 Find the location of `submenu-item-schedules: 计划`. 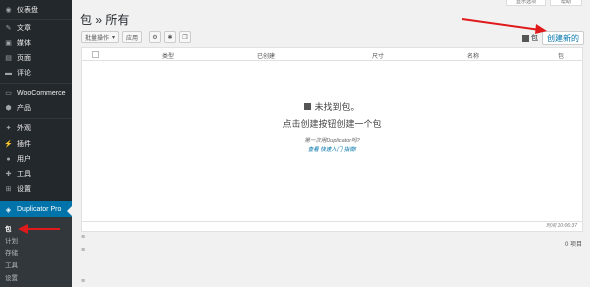

submenu-item-schedules: 计划 is located at coordinates (11, 240).